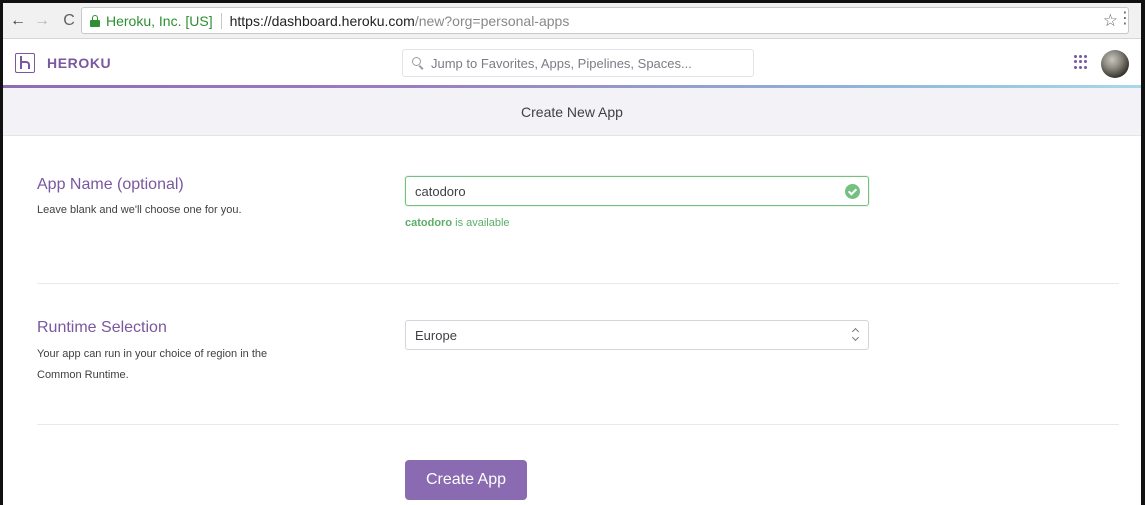  I want to click on apps-grid-icon, so click(1081, 62).